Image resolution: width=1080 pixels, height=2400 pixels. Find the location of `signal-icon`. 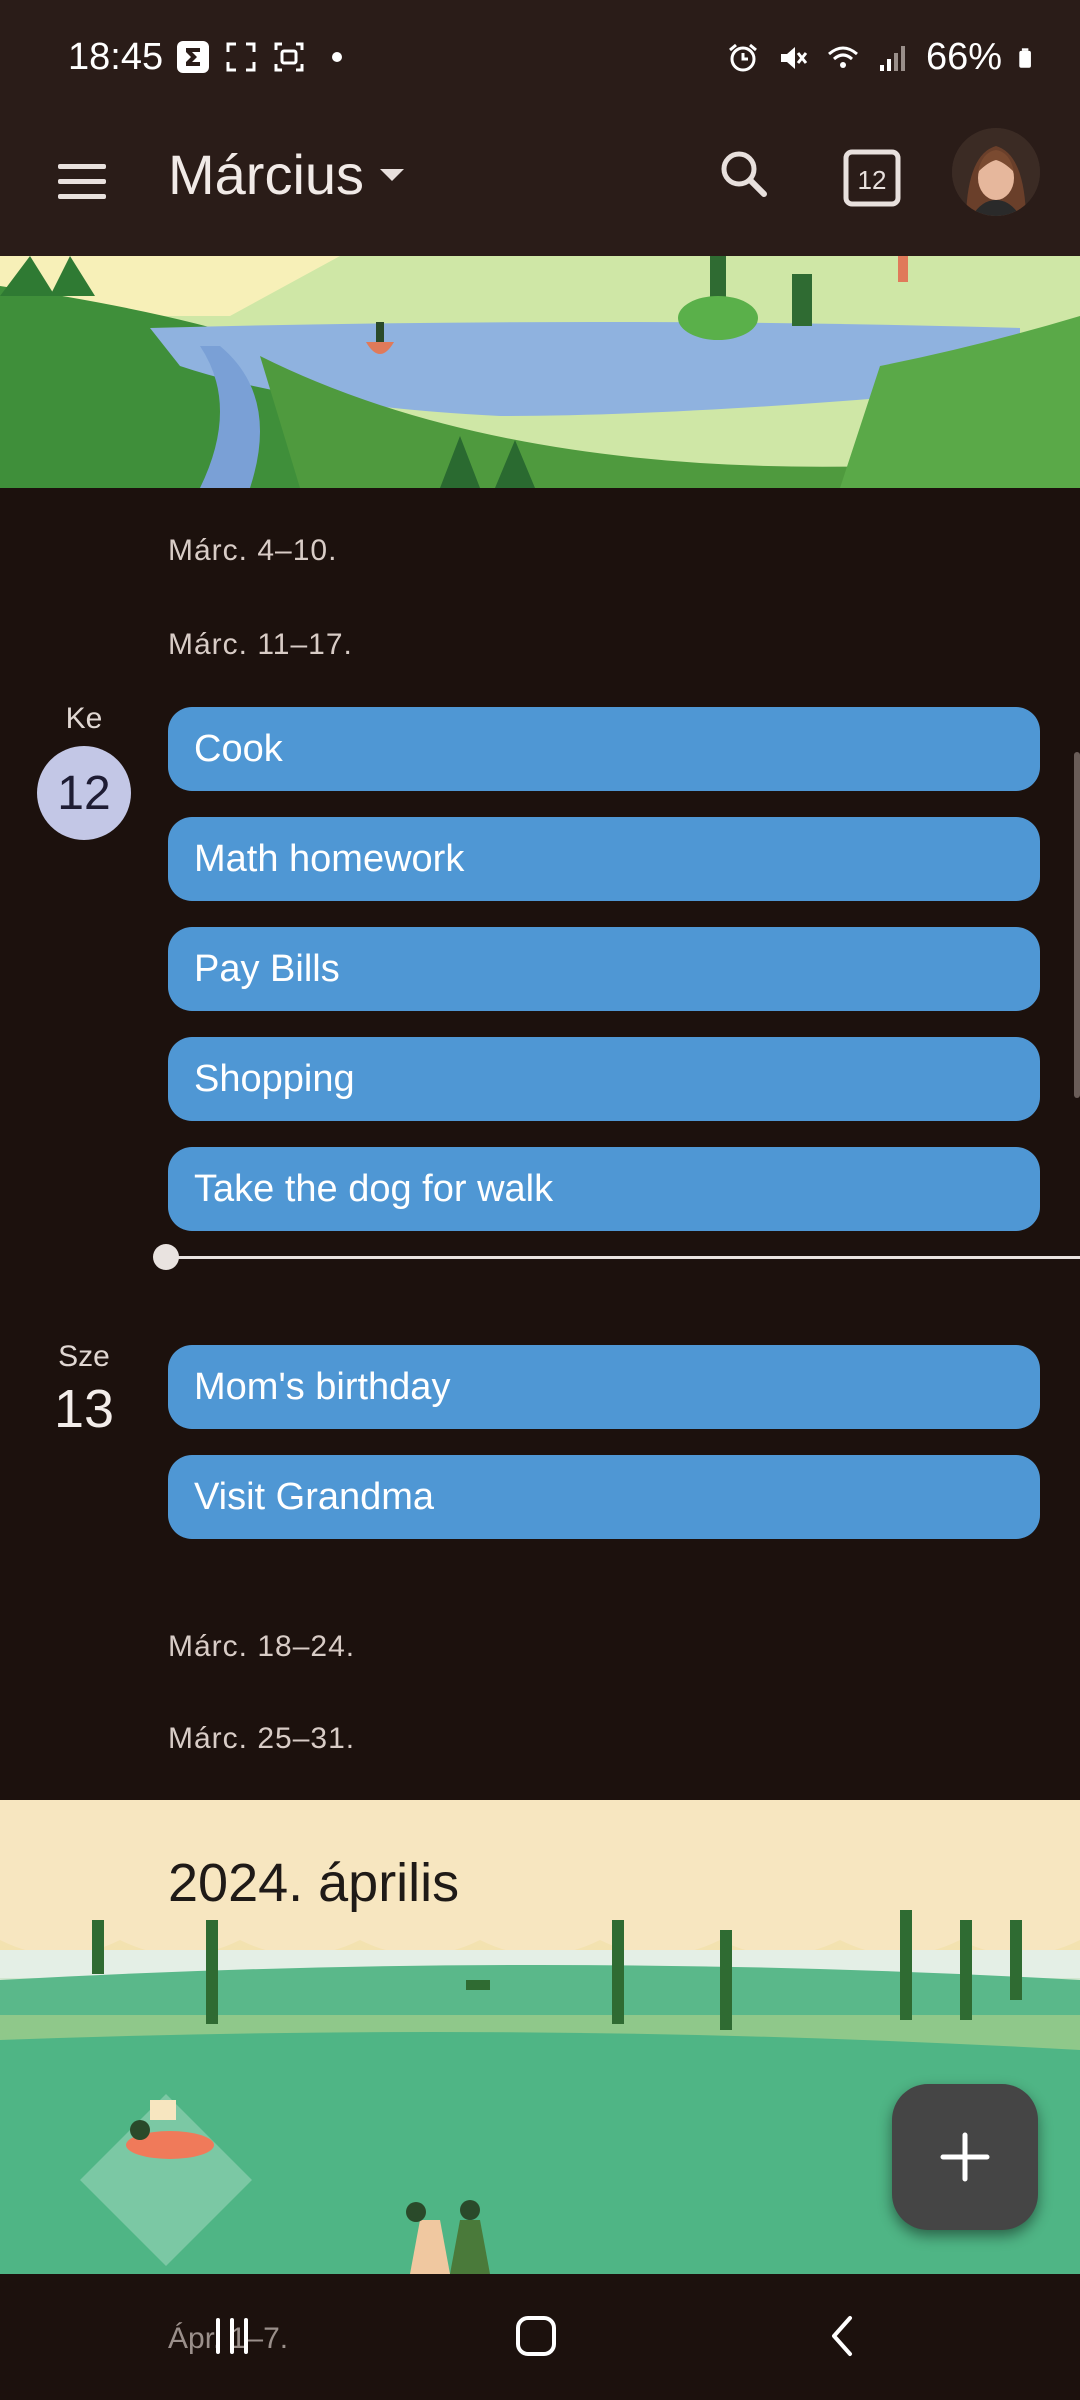

signal-icon is located at coordinates (892, 58).